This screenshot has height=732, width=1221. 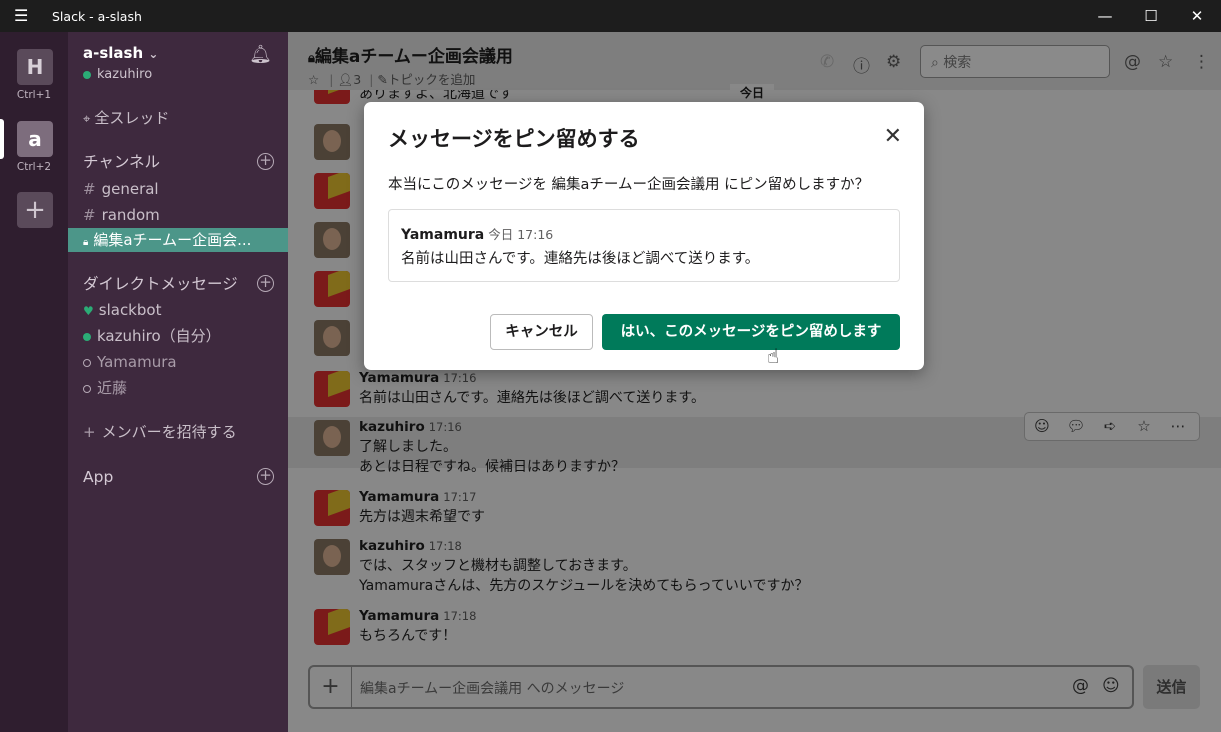 I want to click on message-text: では、スタッフと機材も調整しておきます。, so click(x=498, y=566).